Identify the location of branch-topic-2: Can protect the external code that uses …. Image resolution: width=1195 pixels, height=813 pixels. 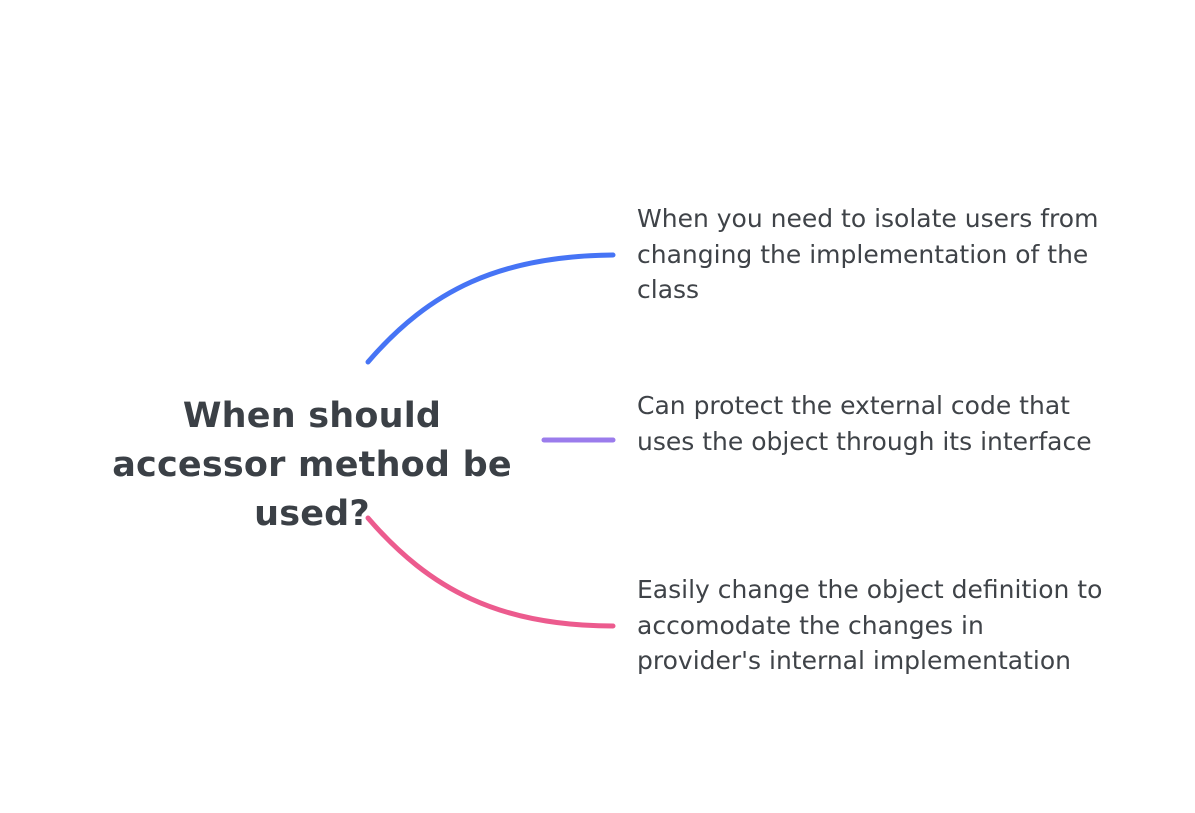
(872, 423).